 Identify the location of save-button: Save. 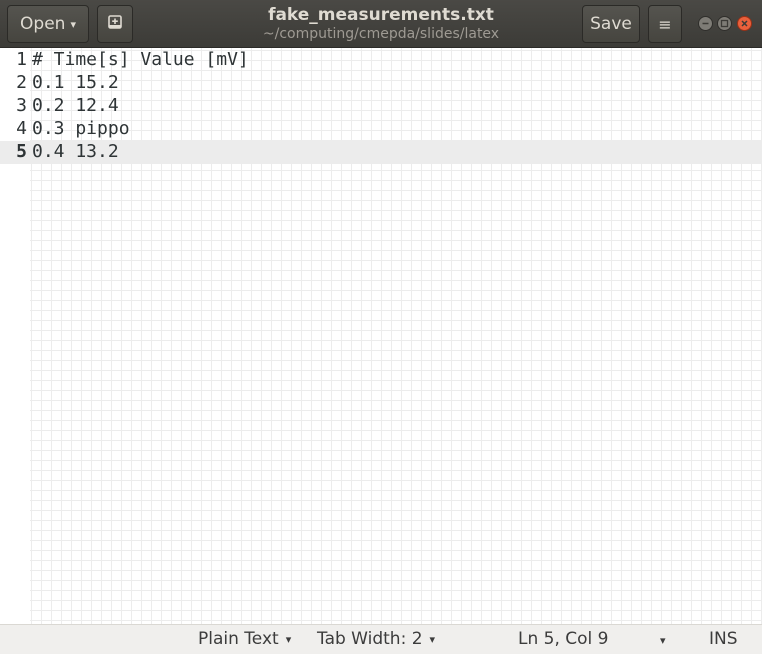
(611, 24).